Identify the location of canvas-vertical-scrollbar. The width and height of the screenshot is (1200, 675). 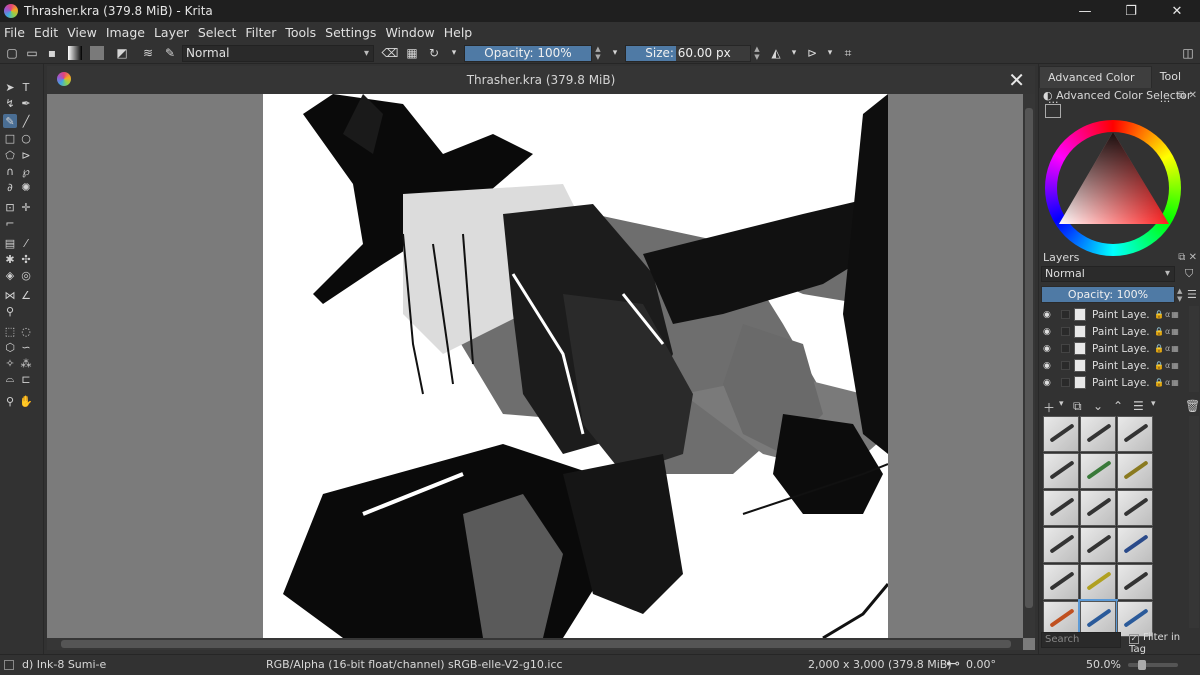
(1029, 366).